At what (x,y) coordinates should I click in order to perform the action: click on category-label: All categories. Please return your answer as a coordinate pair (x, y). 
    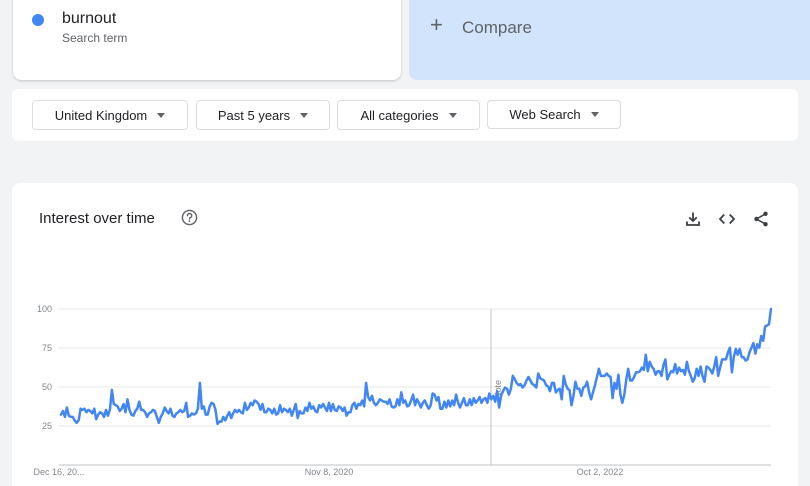
    Looking at the image, I should click on (399, 115).